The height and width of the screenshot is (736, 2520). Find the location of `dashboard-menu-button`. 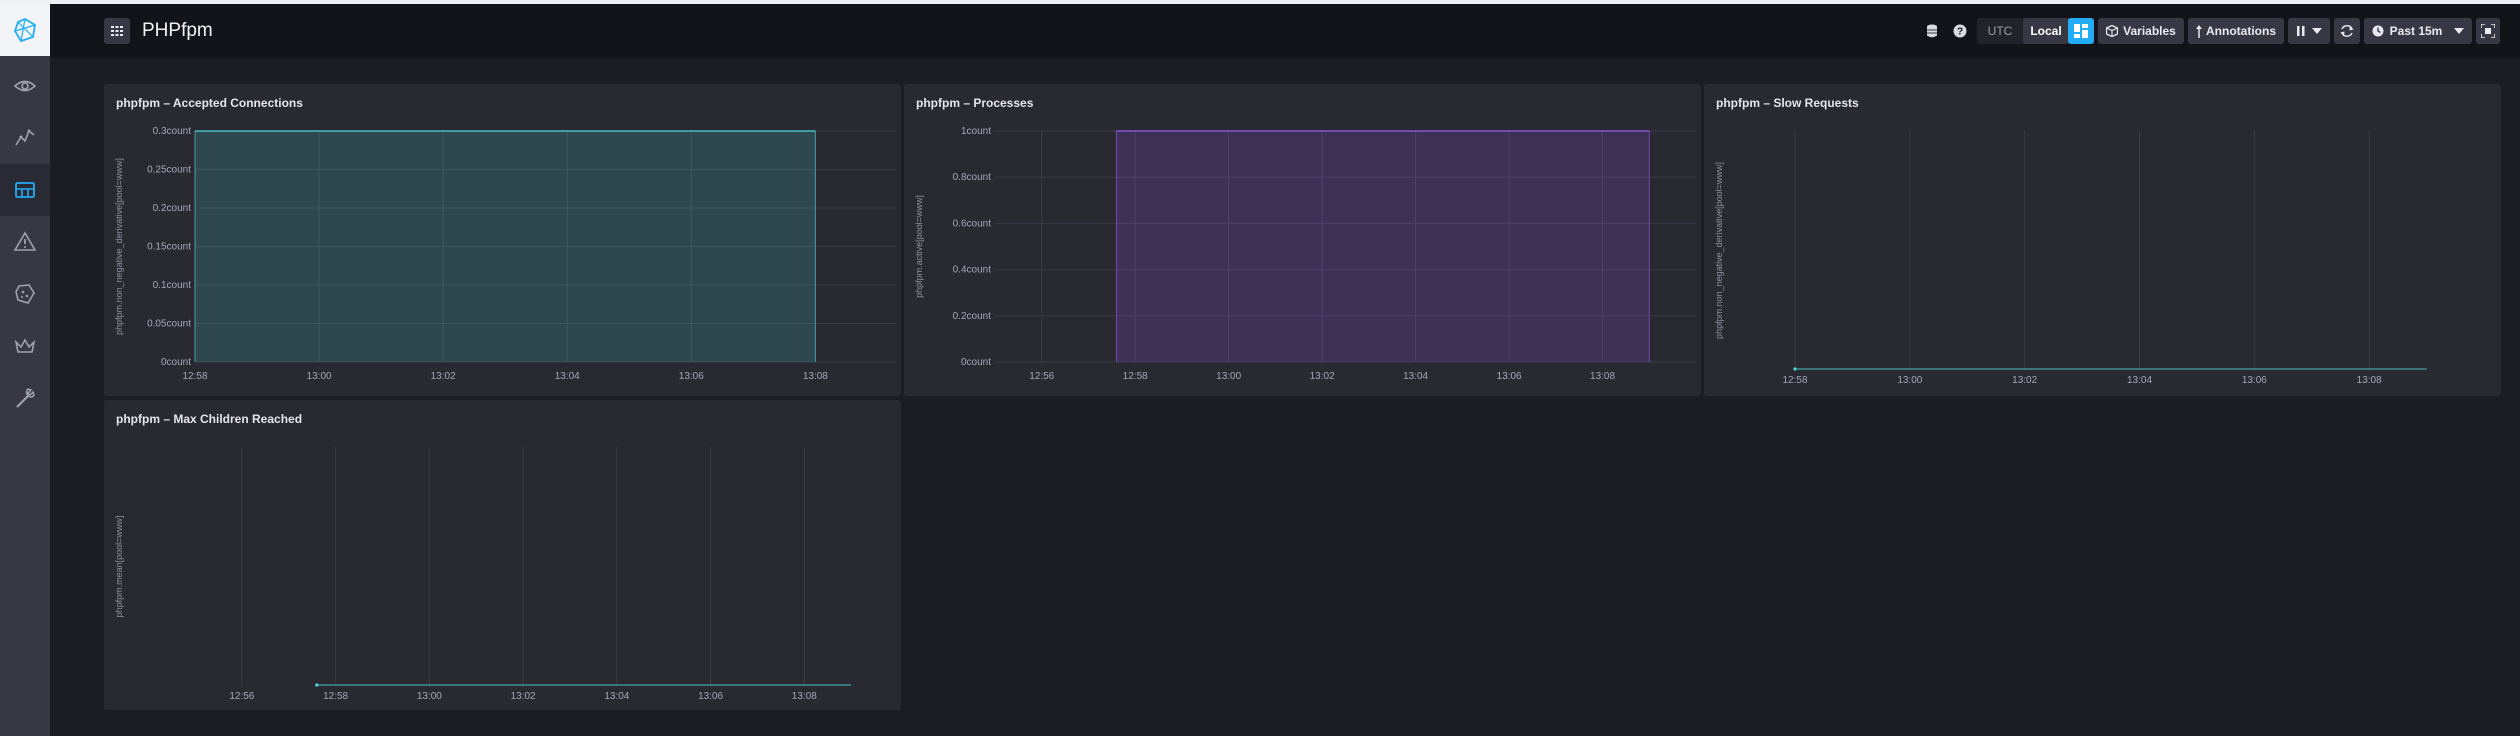

dashboard-menu-button is located at coordinates (117, 31).